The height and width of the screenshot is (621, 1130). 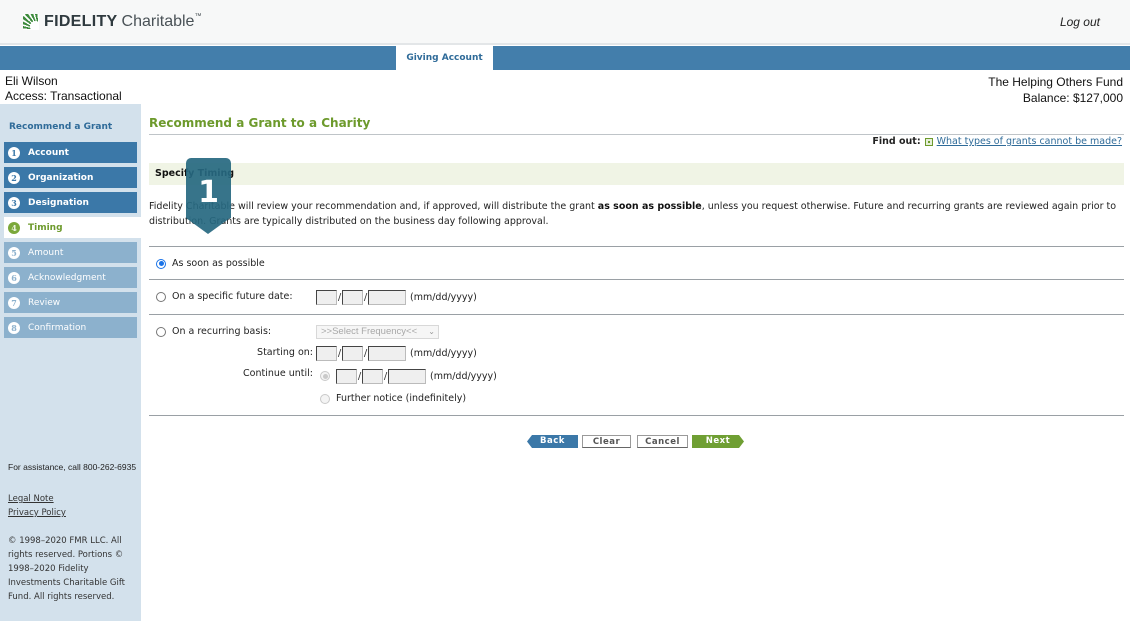 I want to click on step-number-icon: 6, so click(x=14, y=277).